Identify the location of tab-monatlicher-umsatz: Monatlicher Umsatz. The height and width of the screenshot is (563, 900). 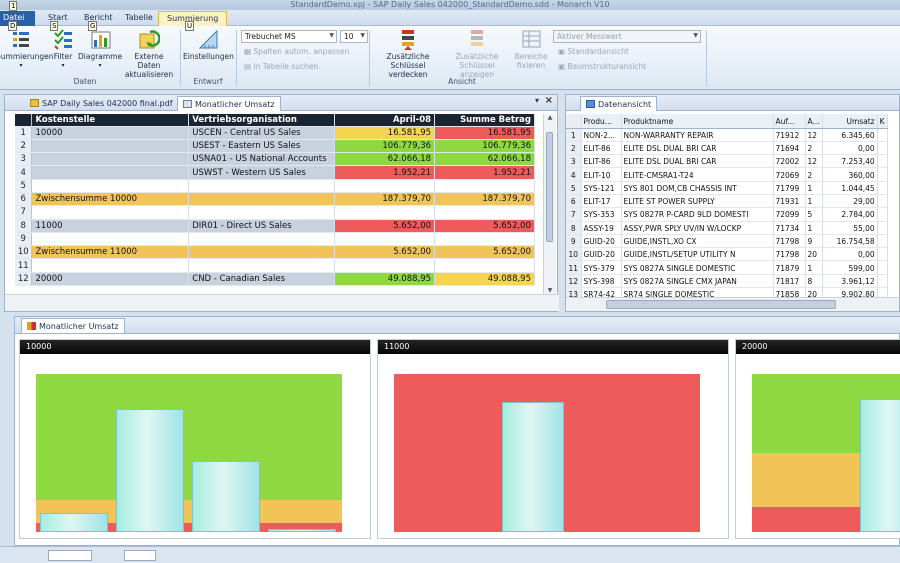
(229, 103).